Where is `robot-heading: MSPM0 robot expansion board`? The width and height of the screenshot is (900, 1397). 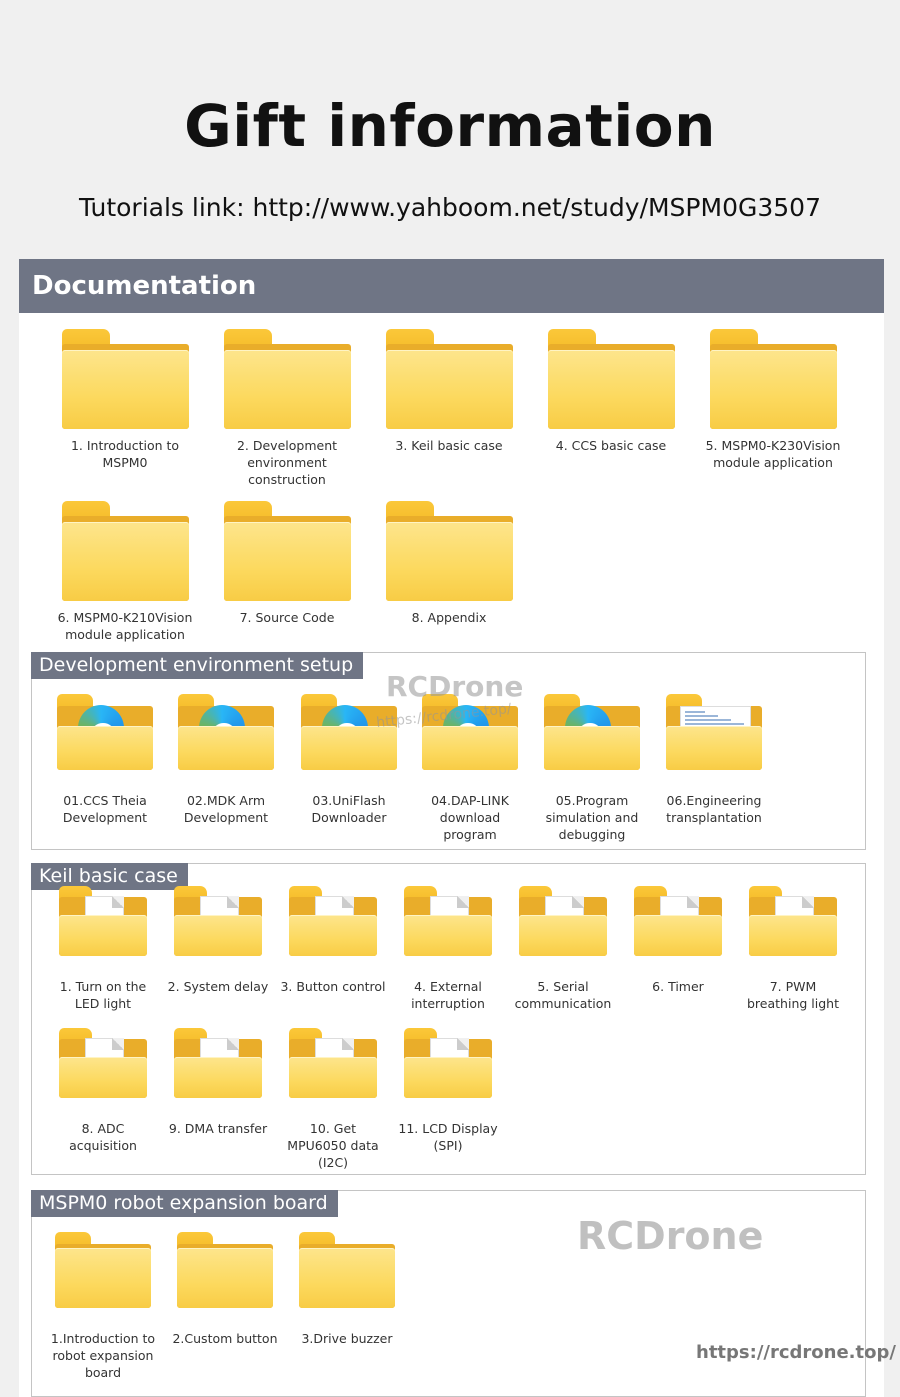
robot-heading: MSPM0 robot expansion board is located at coordinates (184, 1203).